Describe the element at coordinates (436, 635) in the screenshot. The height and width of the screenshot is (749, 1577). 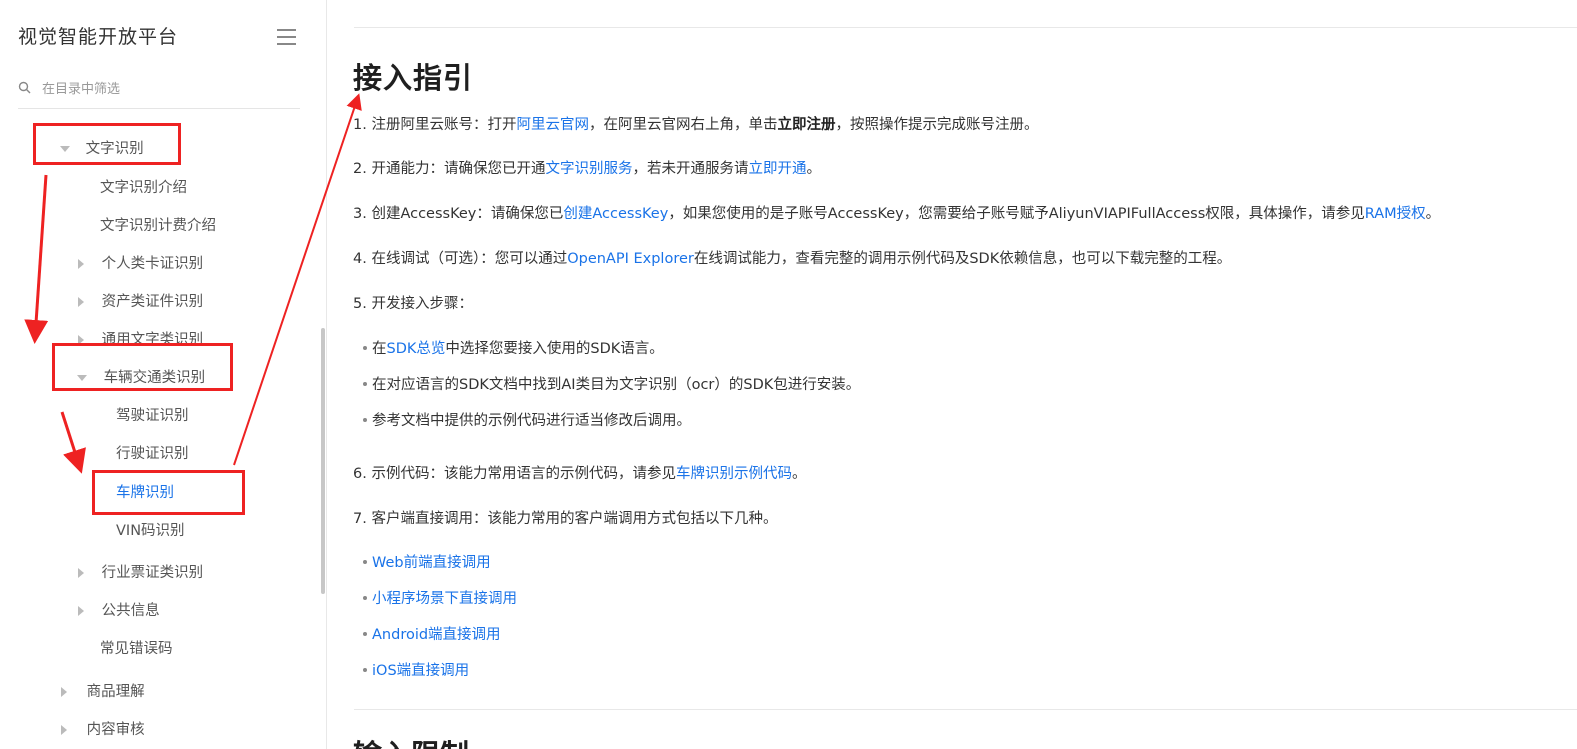
I see `android-link: Android端直接调用` at that location.